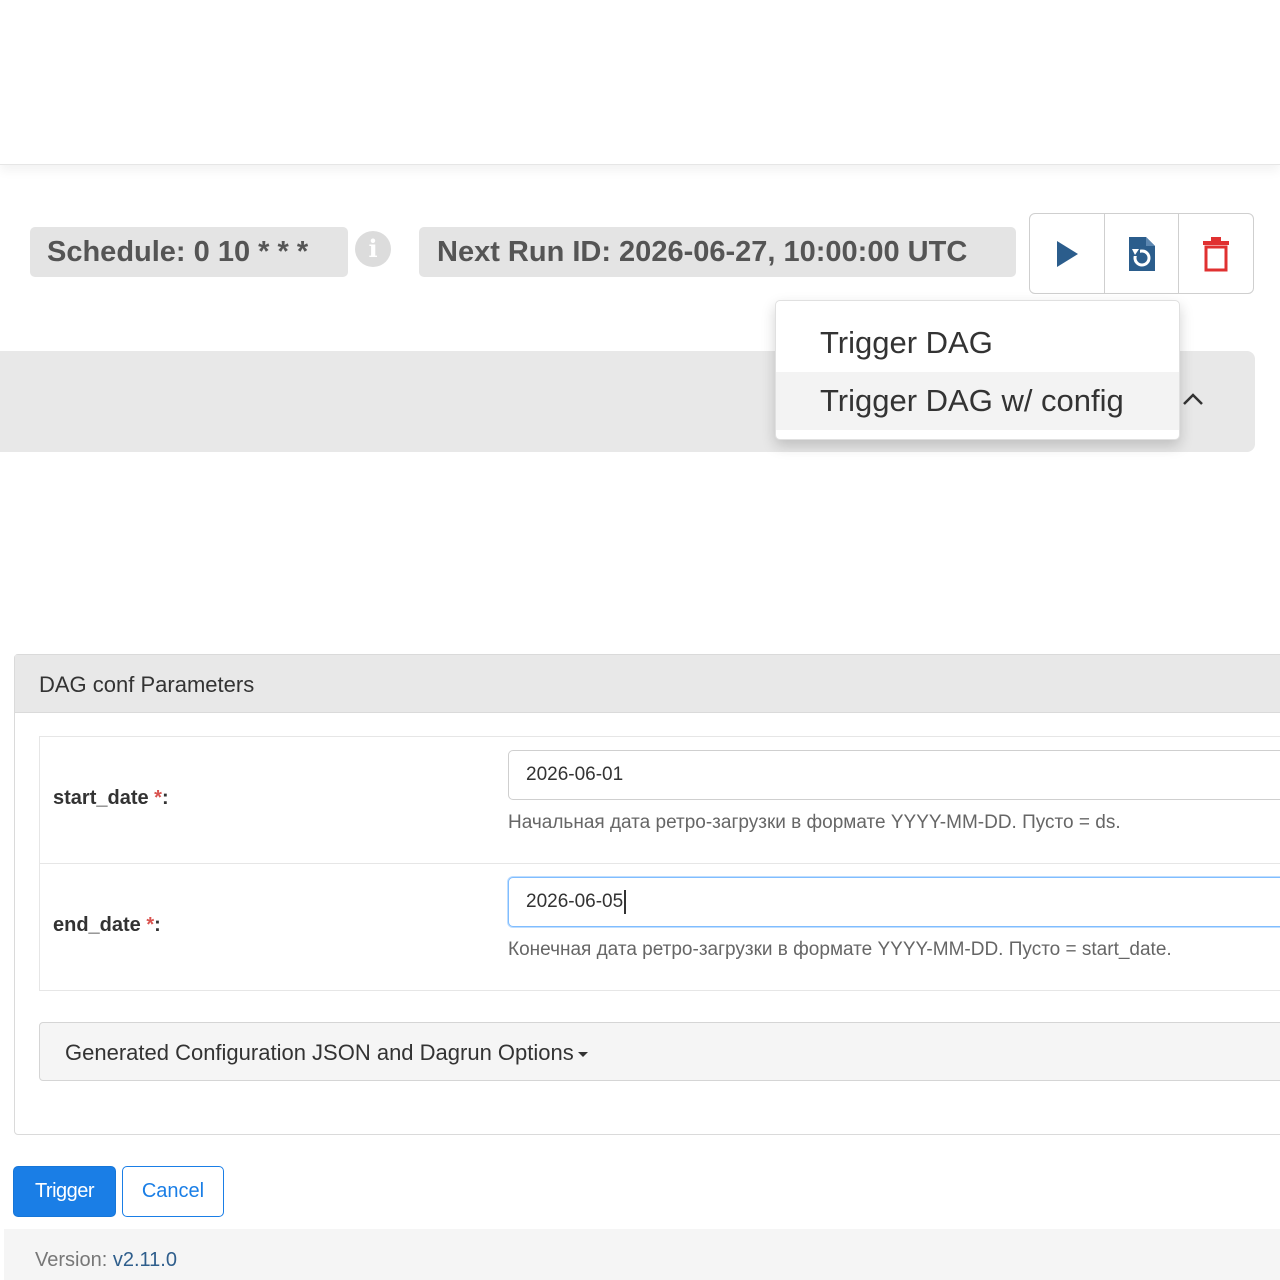 The image size is (1280, 1280). I want to click on delete-dag-button, so click(1216, 253).